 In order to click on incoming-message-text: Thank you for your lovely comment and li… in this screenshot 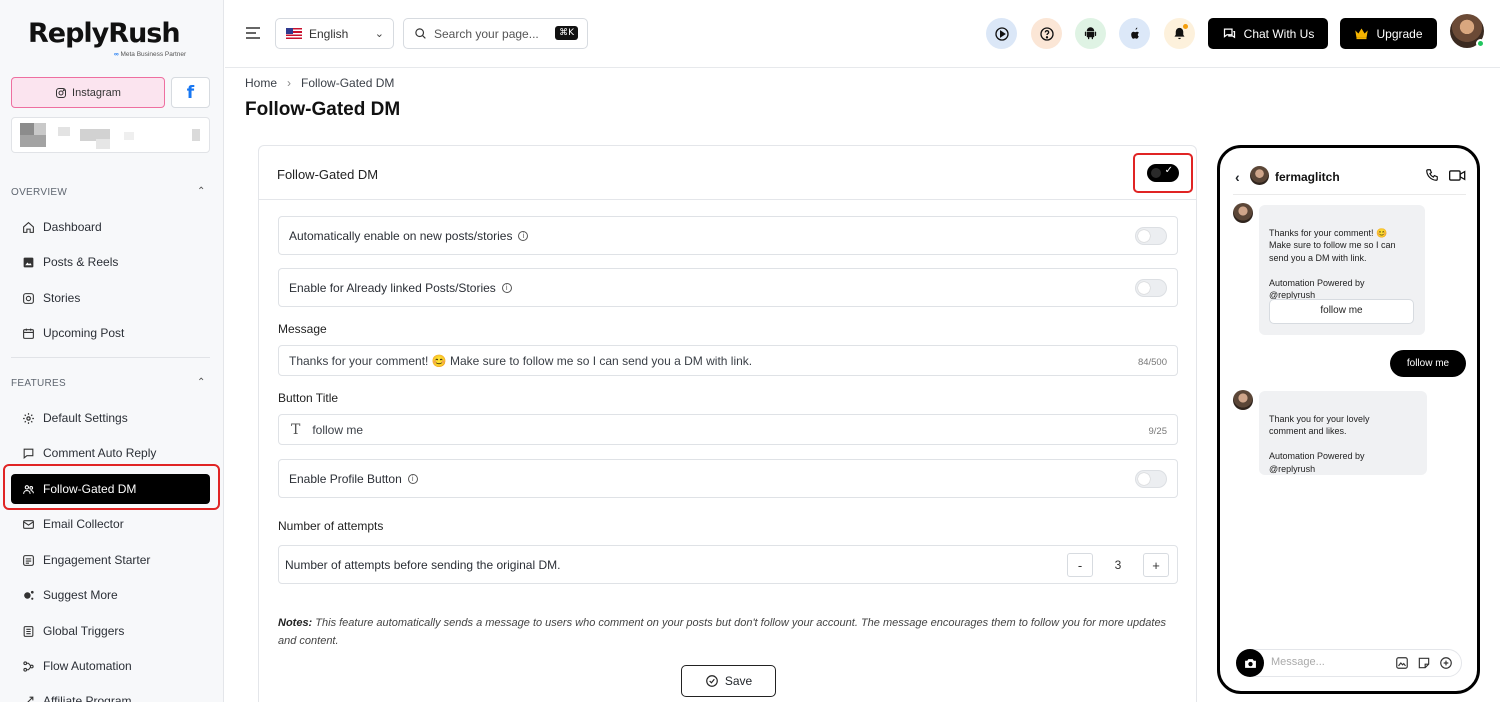, I will do `click(1319, 443)`.